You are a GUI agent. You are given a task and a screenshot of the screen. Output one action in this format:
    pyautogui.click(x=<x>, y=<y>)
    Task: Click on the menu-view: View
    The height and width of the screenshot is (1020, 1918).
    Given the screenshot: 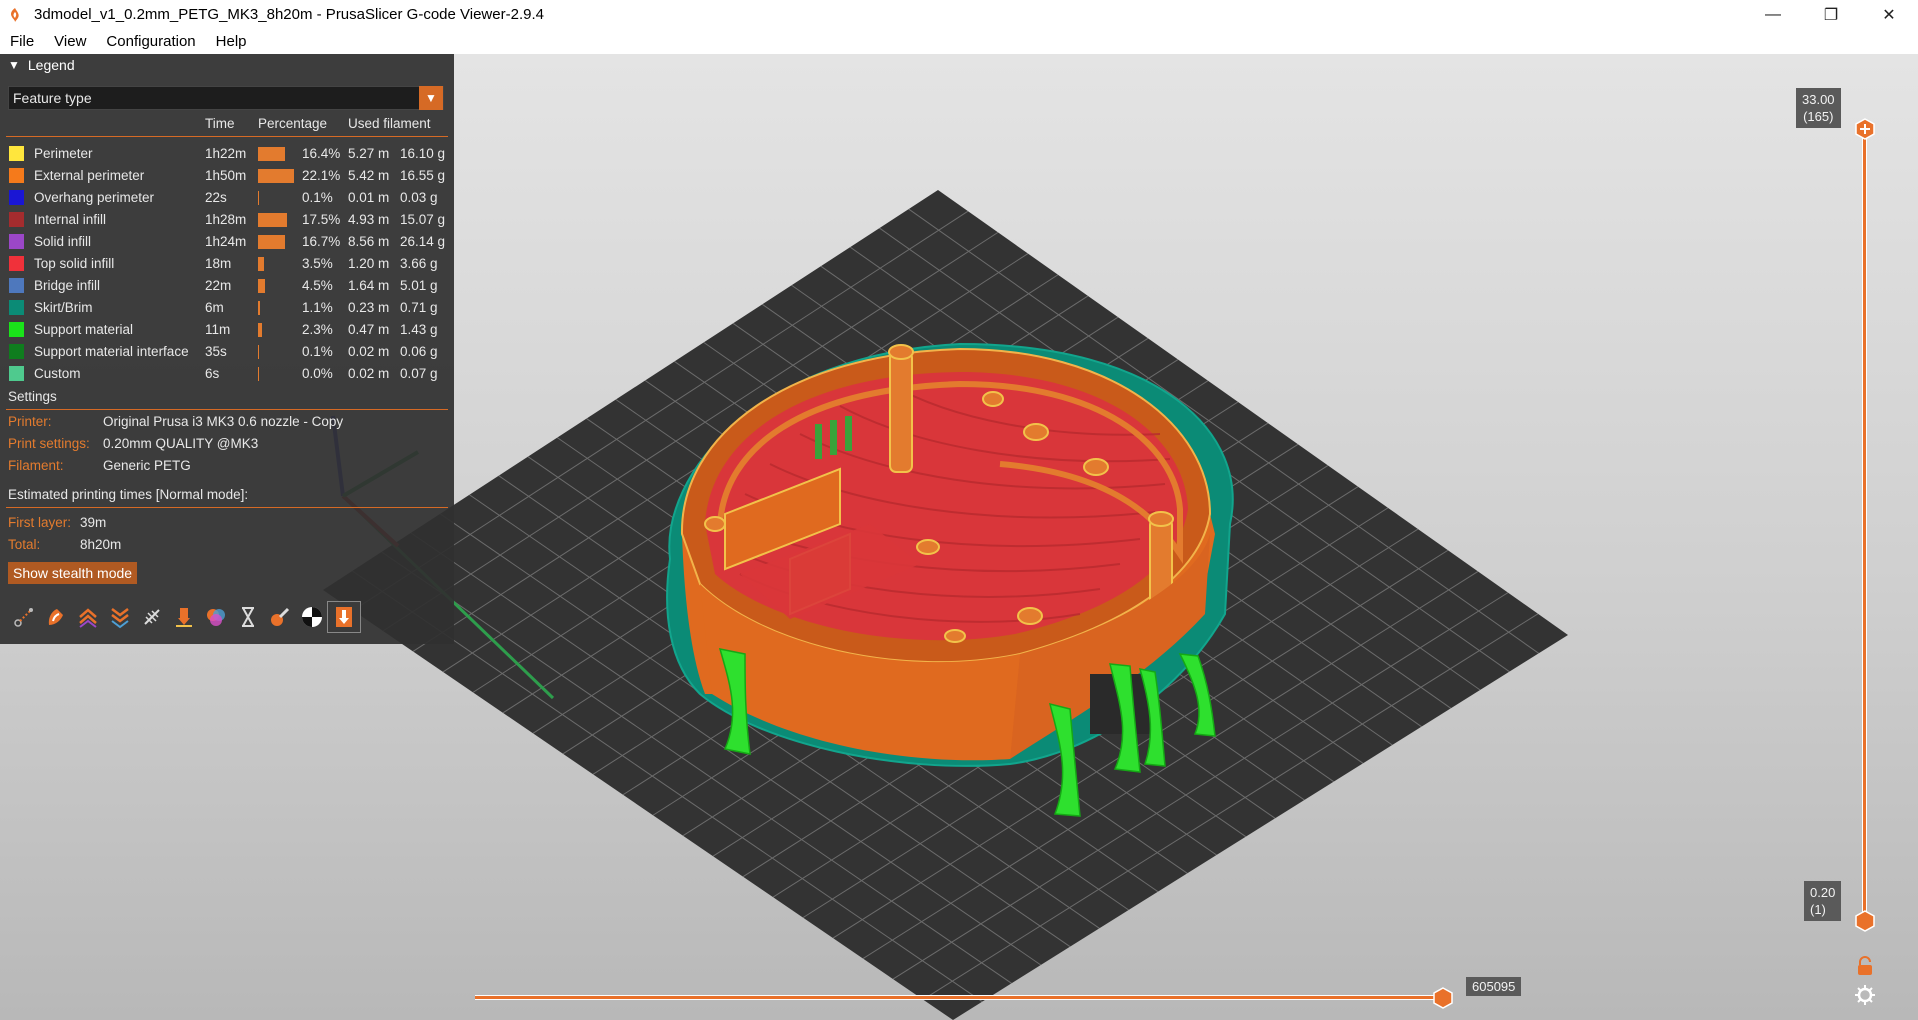 What is the action you would take?
    pyautogui.click(x=70, y=41)
    